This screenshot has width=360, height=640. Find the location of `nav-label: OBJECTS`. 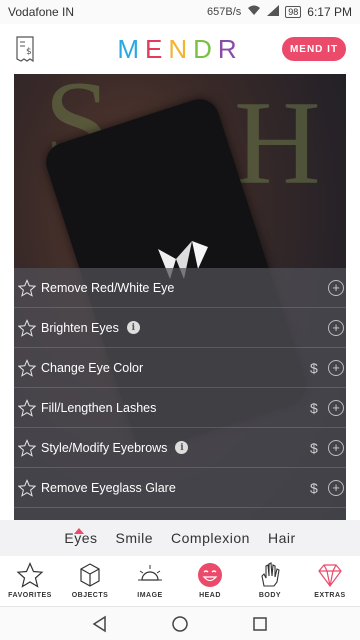

nav-label: OBJECTS is located at coordinates (90, 595).